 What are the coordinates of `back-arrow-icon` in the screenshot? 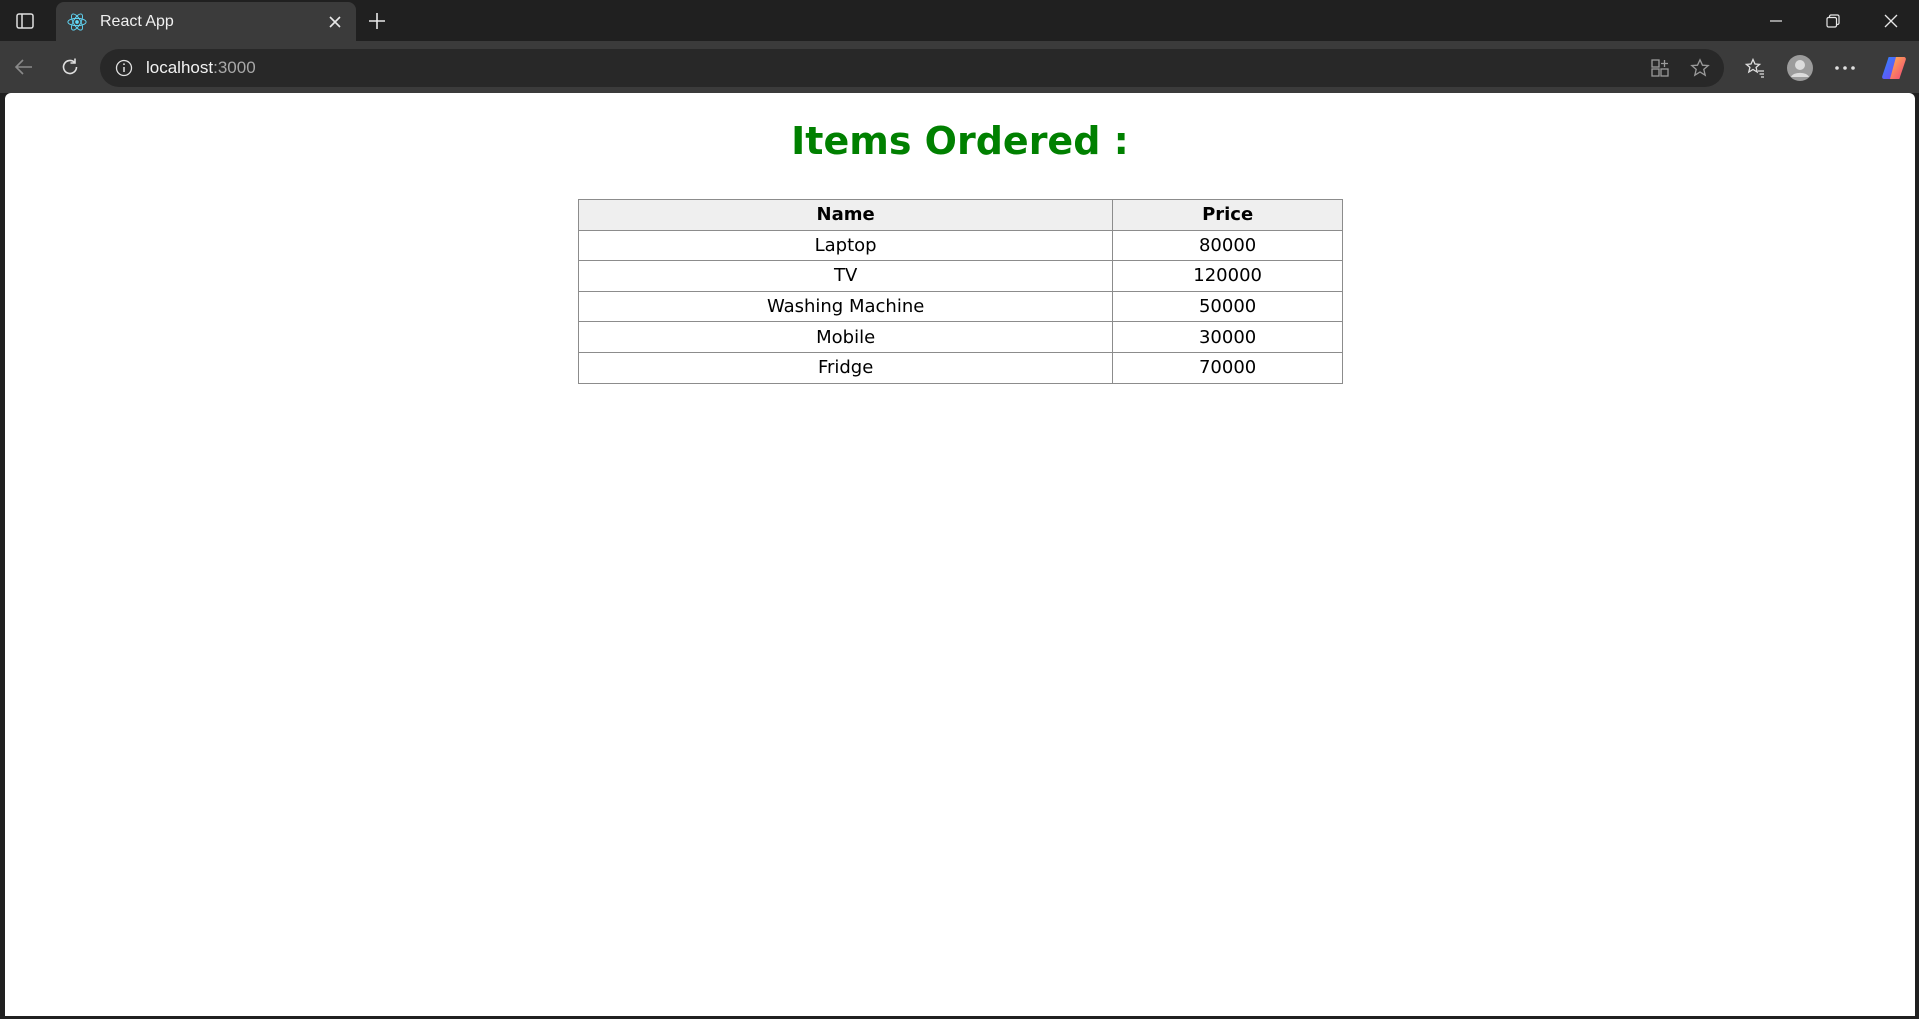 It's located at (24, 67).